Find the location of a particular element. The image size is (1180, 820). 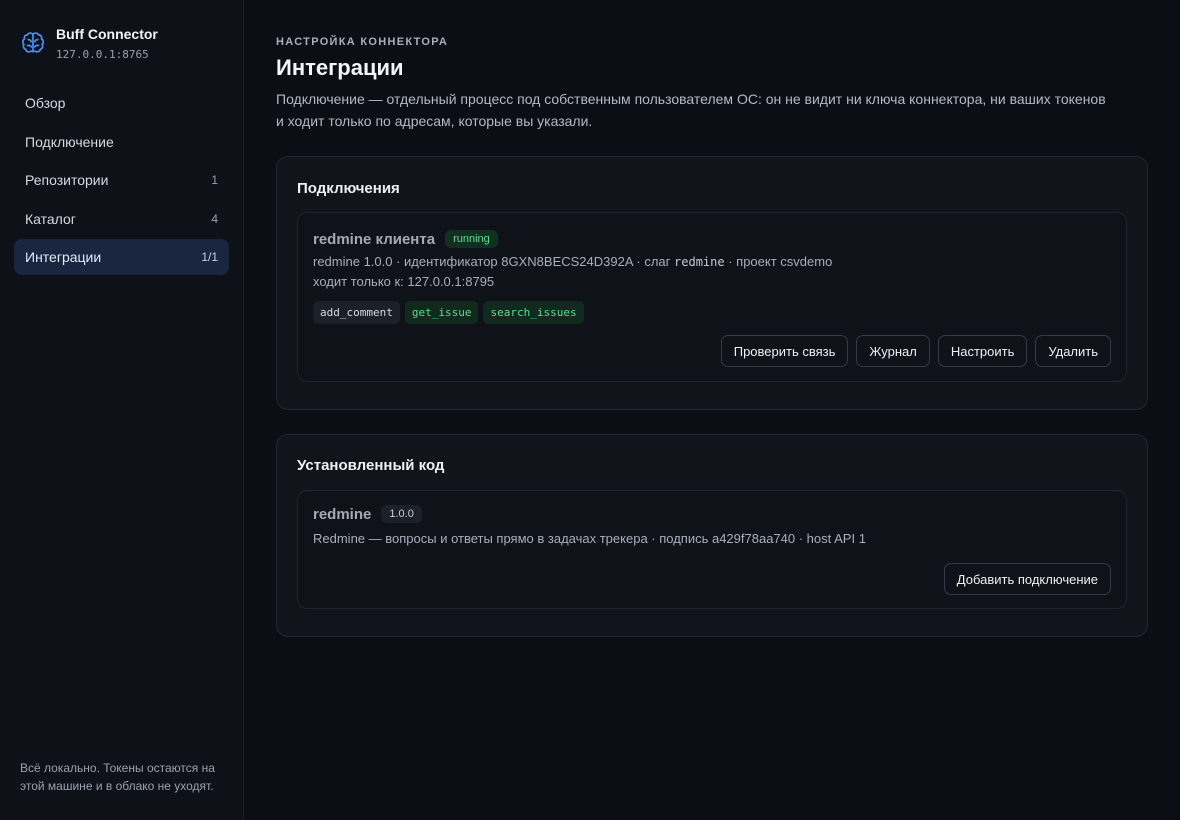

sidebar-item-label: Каталог is located at coordinates (50, 218).